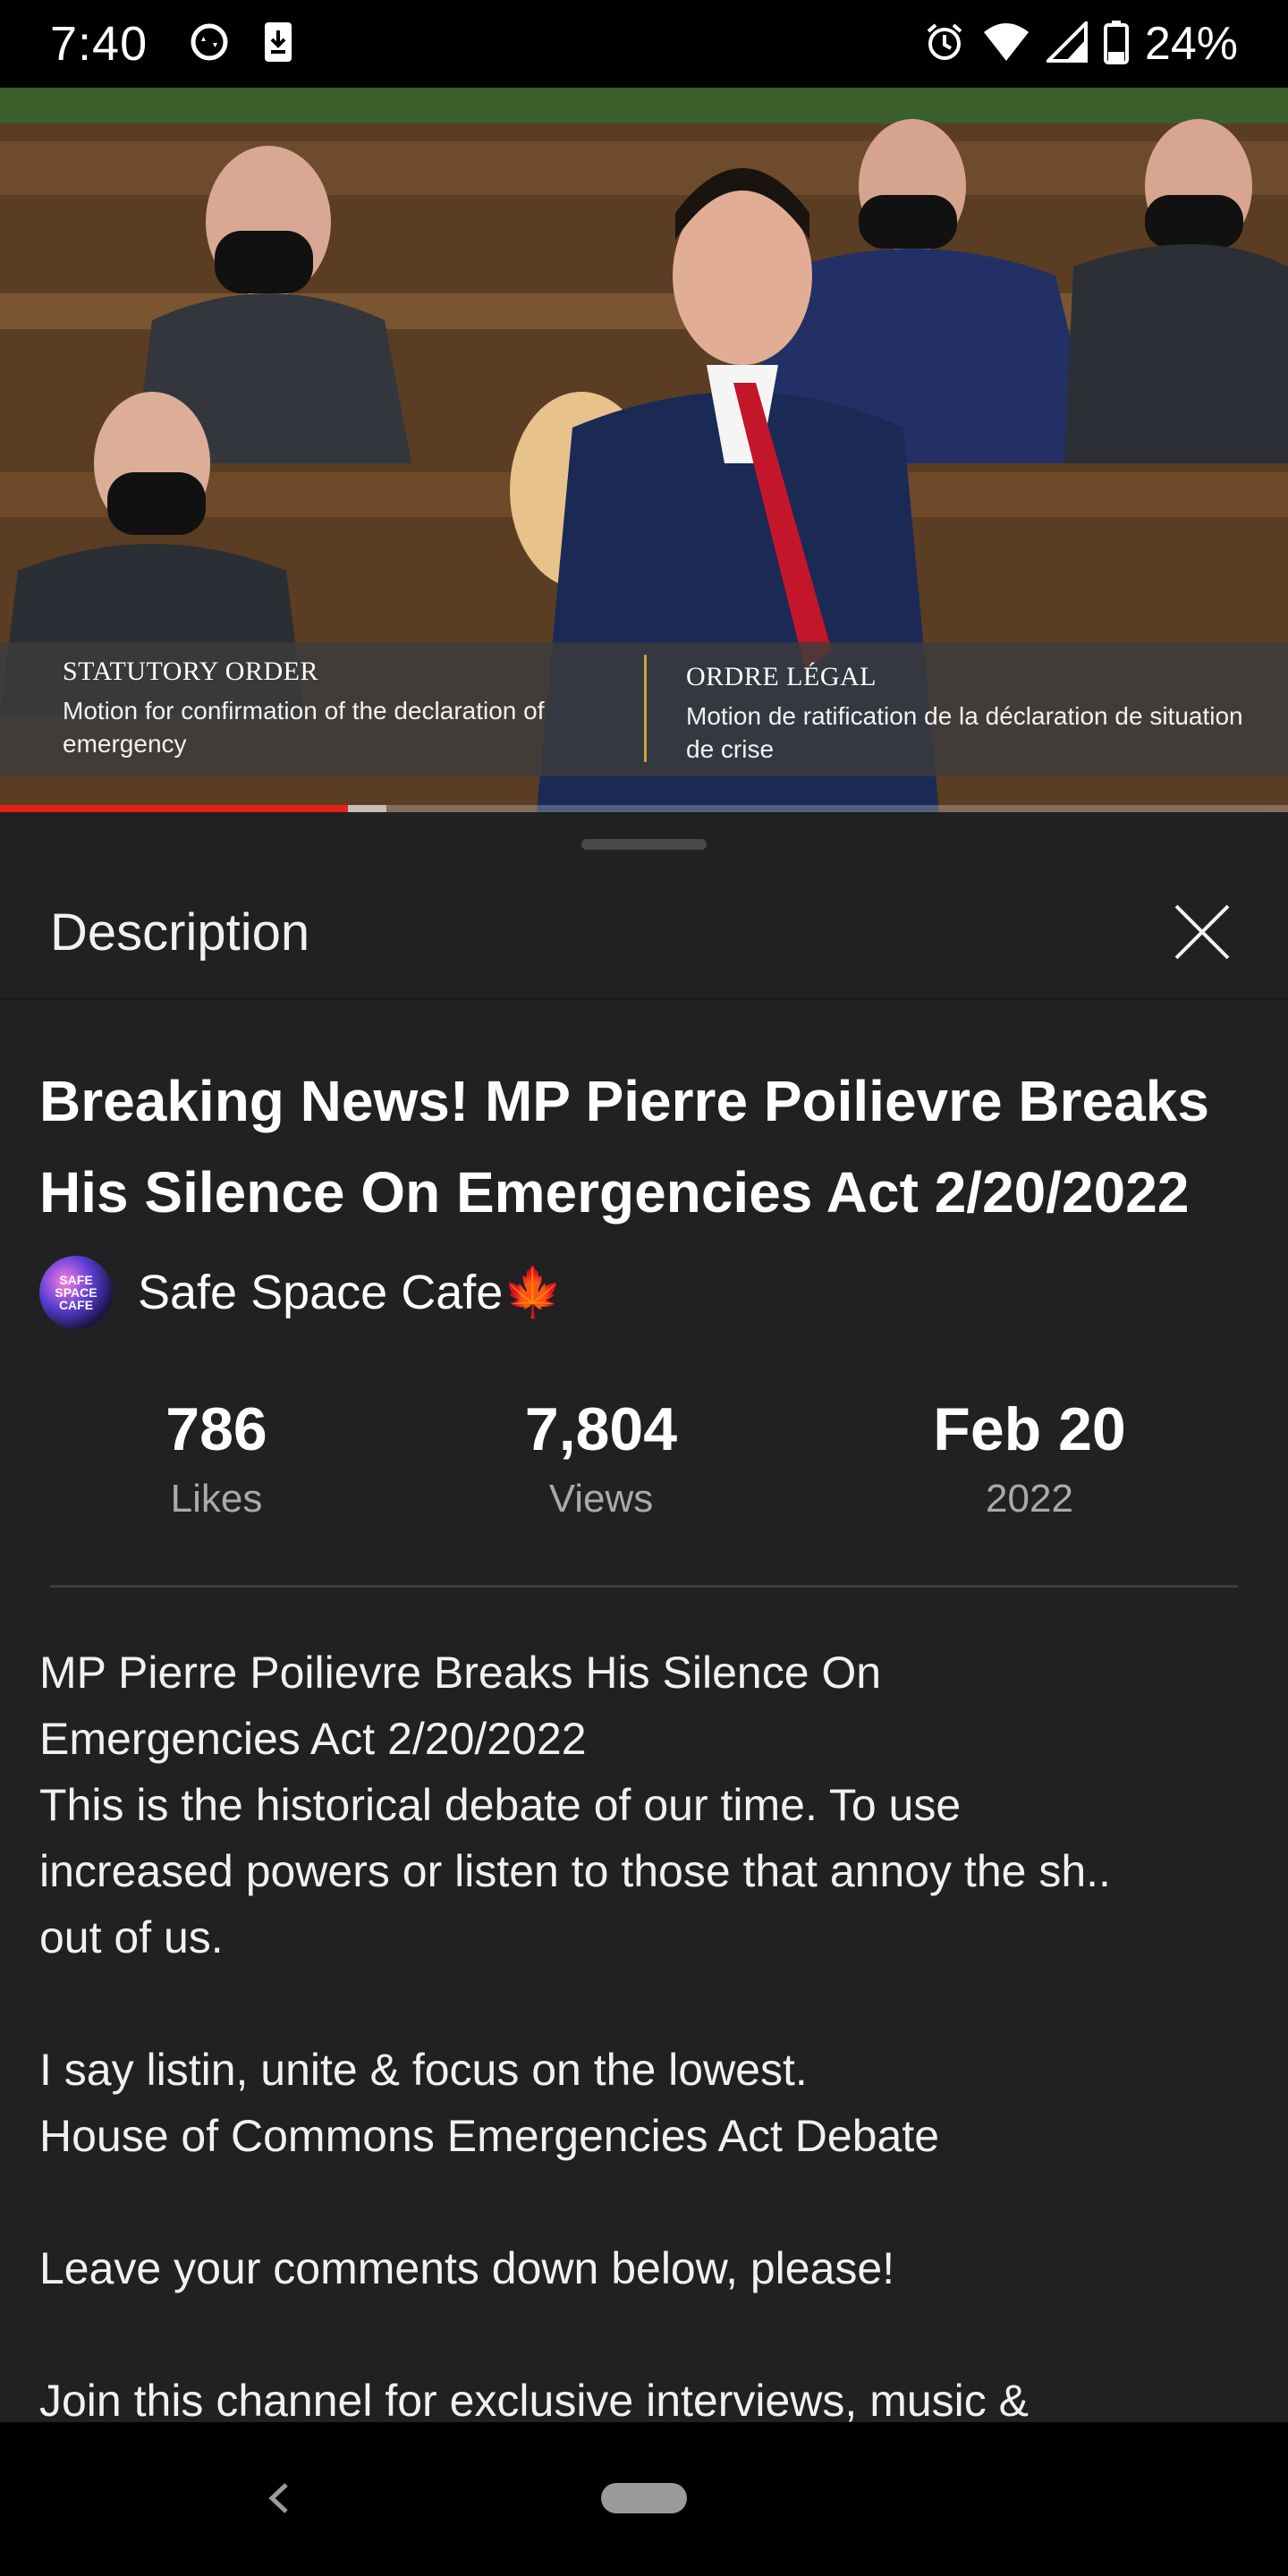  I want to click on wifi-icon, so click(1006, 44).